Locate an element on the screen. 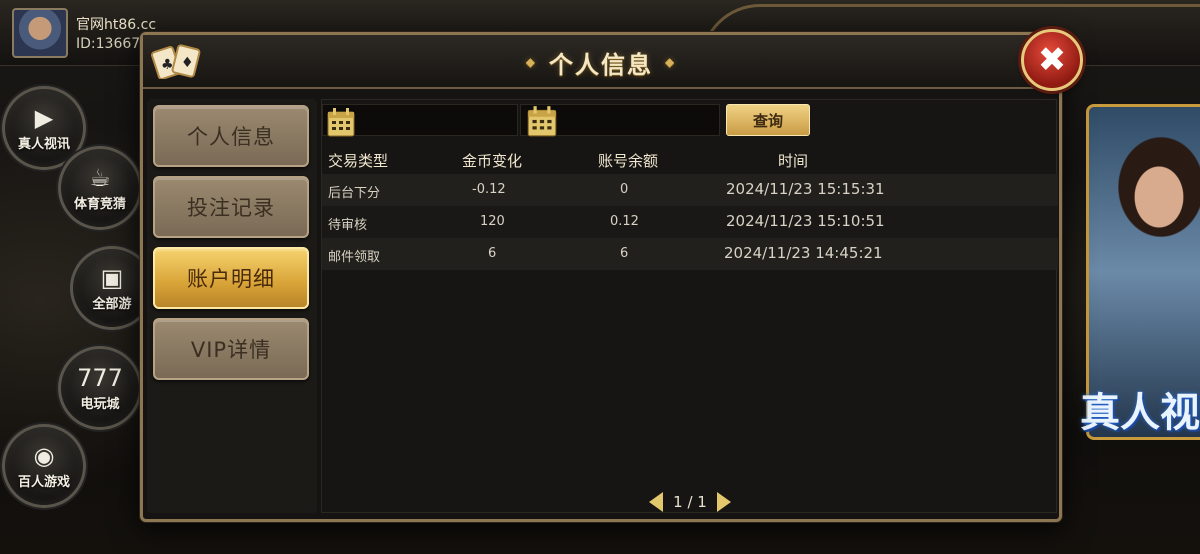  pagination: 1 / 1 is located at coordinates (690, 502).